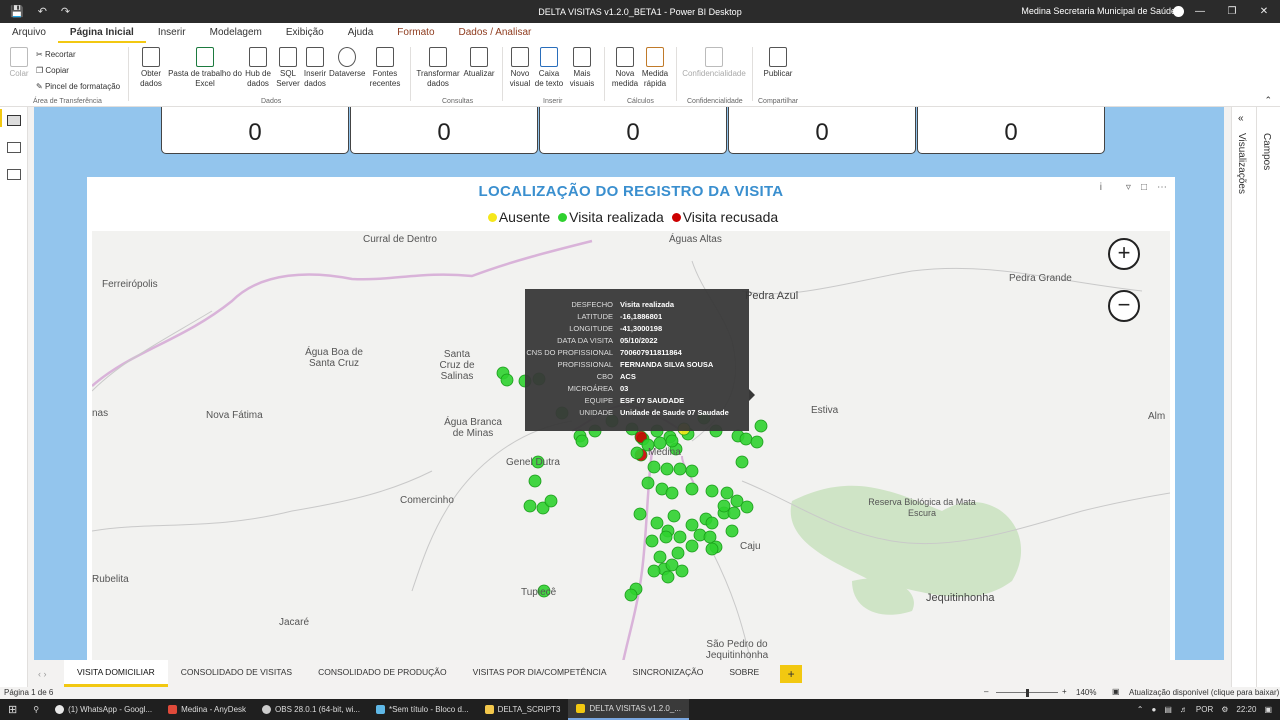  I want to click on add-page-button: +, so click(791, 673).